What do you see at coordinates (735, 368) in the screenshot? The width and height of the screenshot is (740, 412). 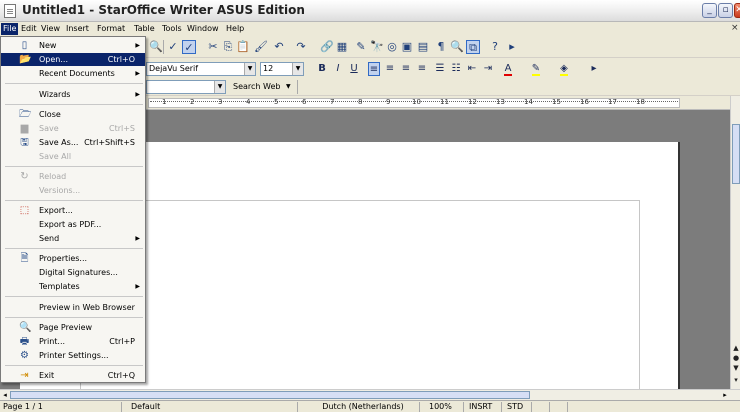 I see `next-page-icon: ▼` at bounding box center [735, 368].